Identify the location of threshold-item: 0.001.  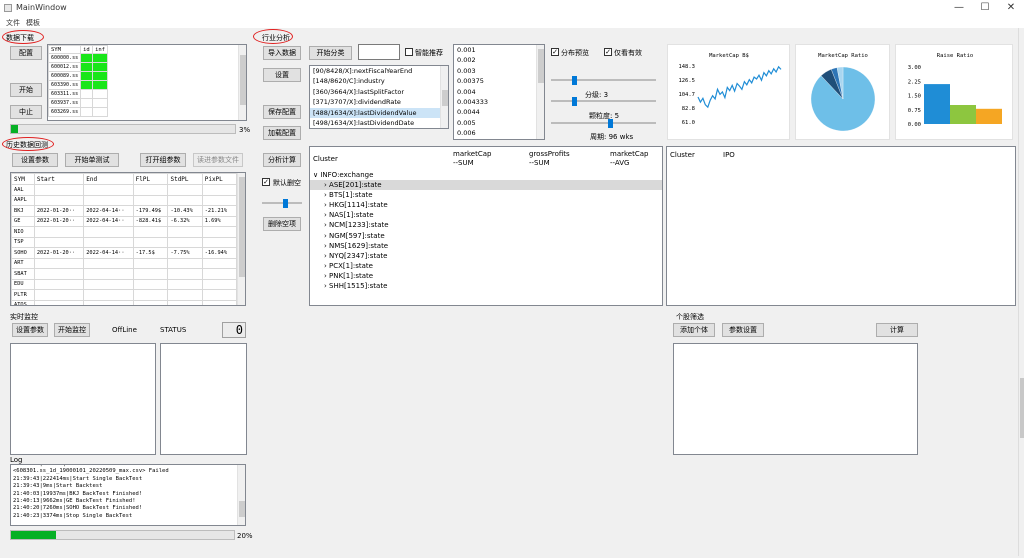
(499, 50).